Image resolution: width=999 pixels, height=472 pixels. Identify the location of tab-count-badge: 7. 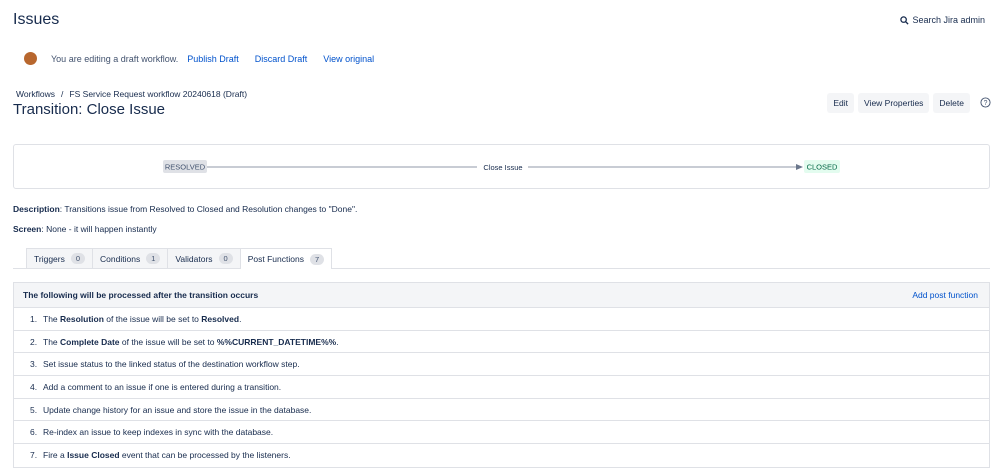
(317, 259).